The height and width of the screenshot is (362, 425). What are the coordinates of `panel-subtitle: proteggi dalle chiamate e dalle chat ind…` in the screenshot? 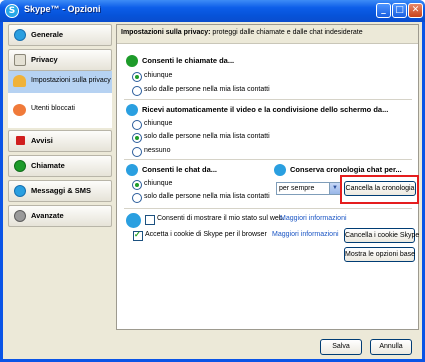 It's located at (287, 32).